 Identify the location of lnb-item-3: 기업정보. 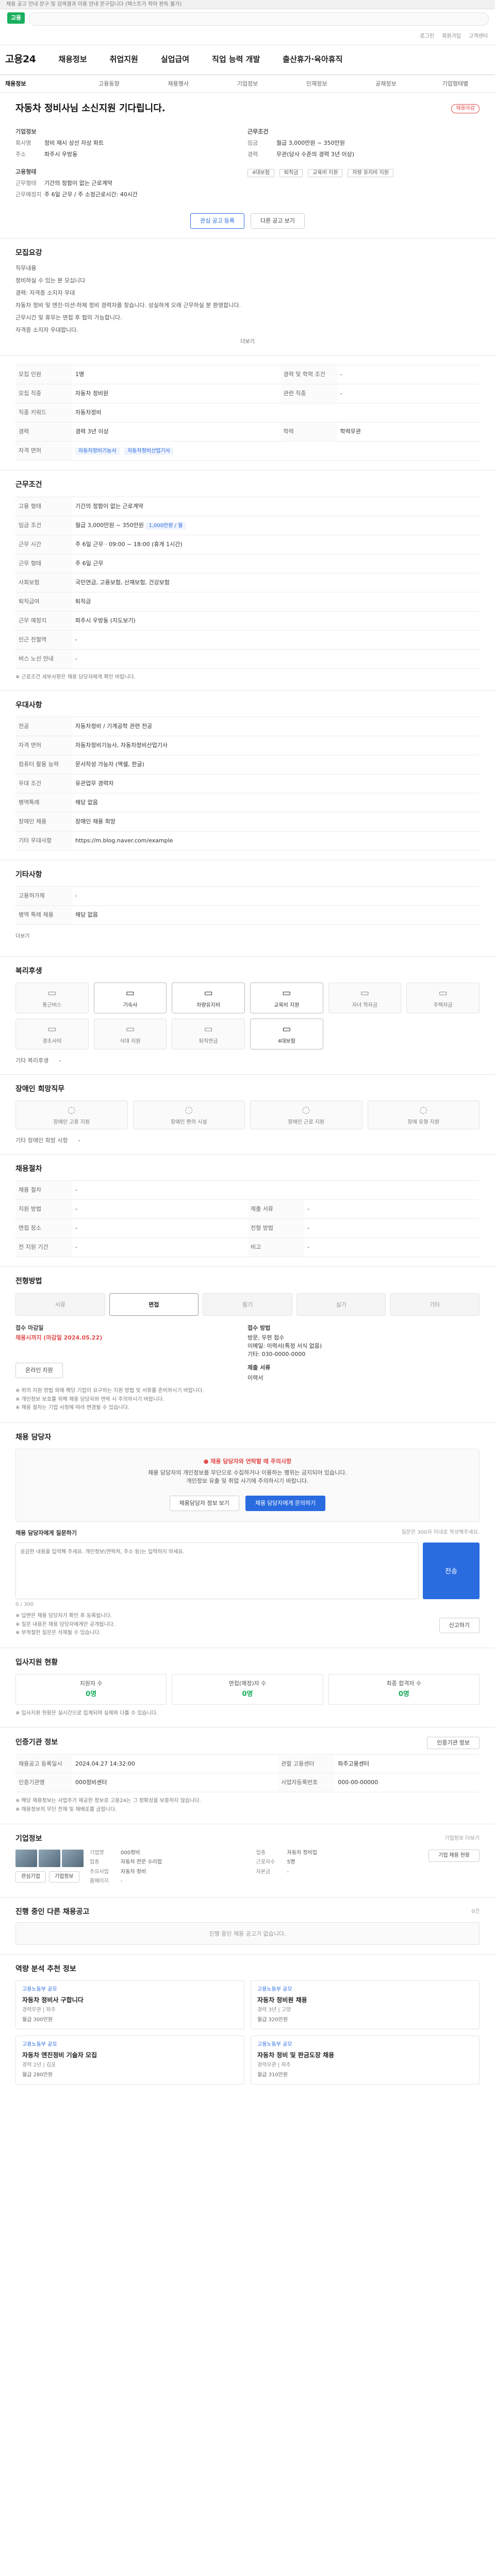
(247, 84).